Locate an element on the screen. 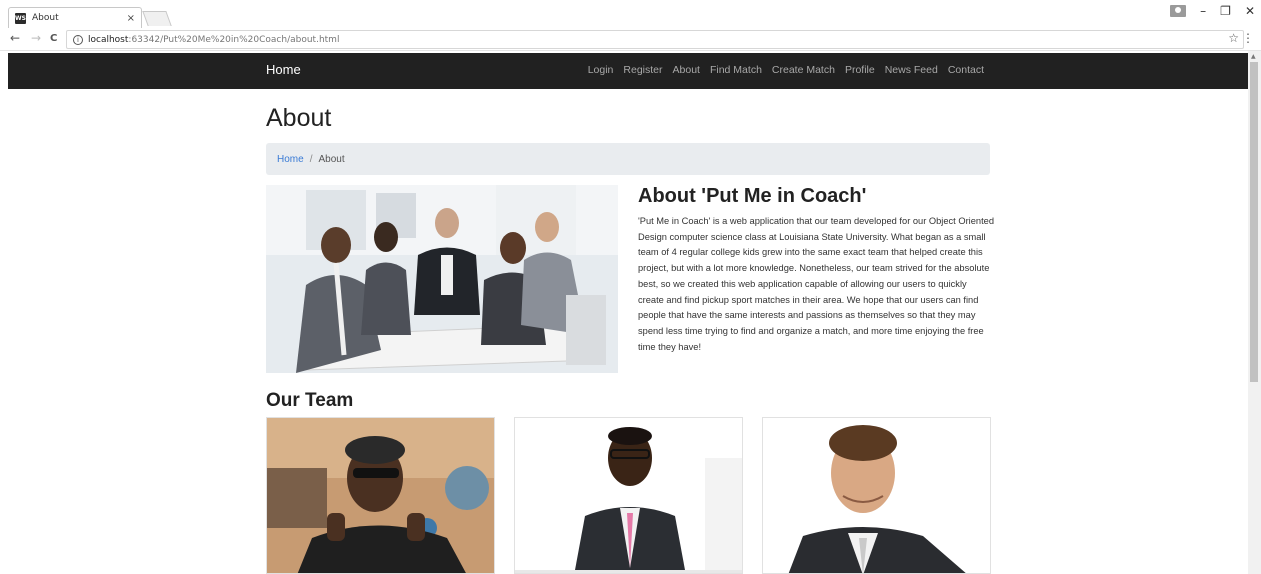 This screenshot has width=1261, height=574. nav-link-contact: Contact is located at coordinates (966, 70).